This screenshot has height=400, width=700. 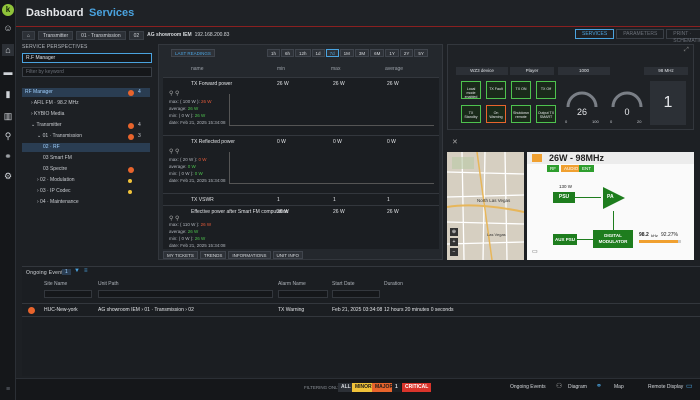 I want to click on map-streets, so click(x=485, y=206).